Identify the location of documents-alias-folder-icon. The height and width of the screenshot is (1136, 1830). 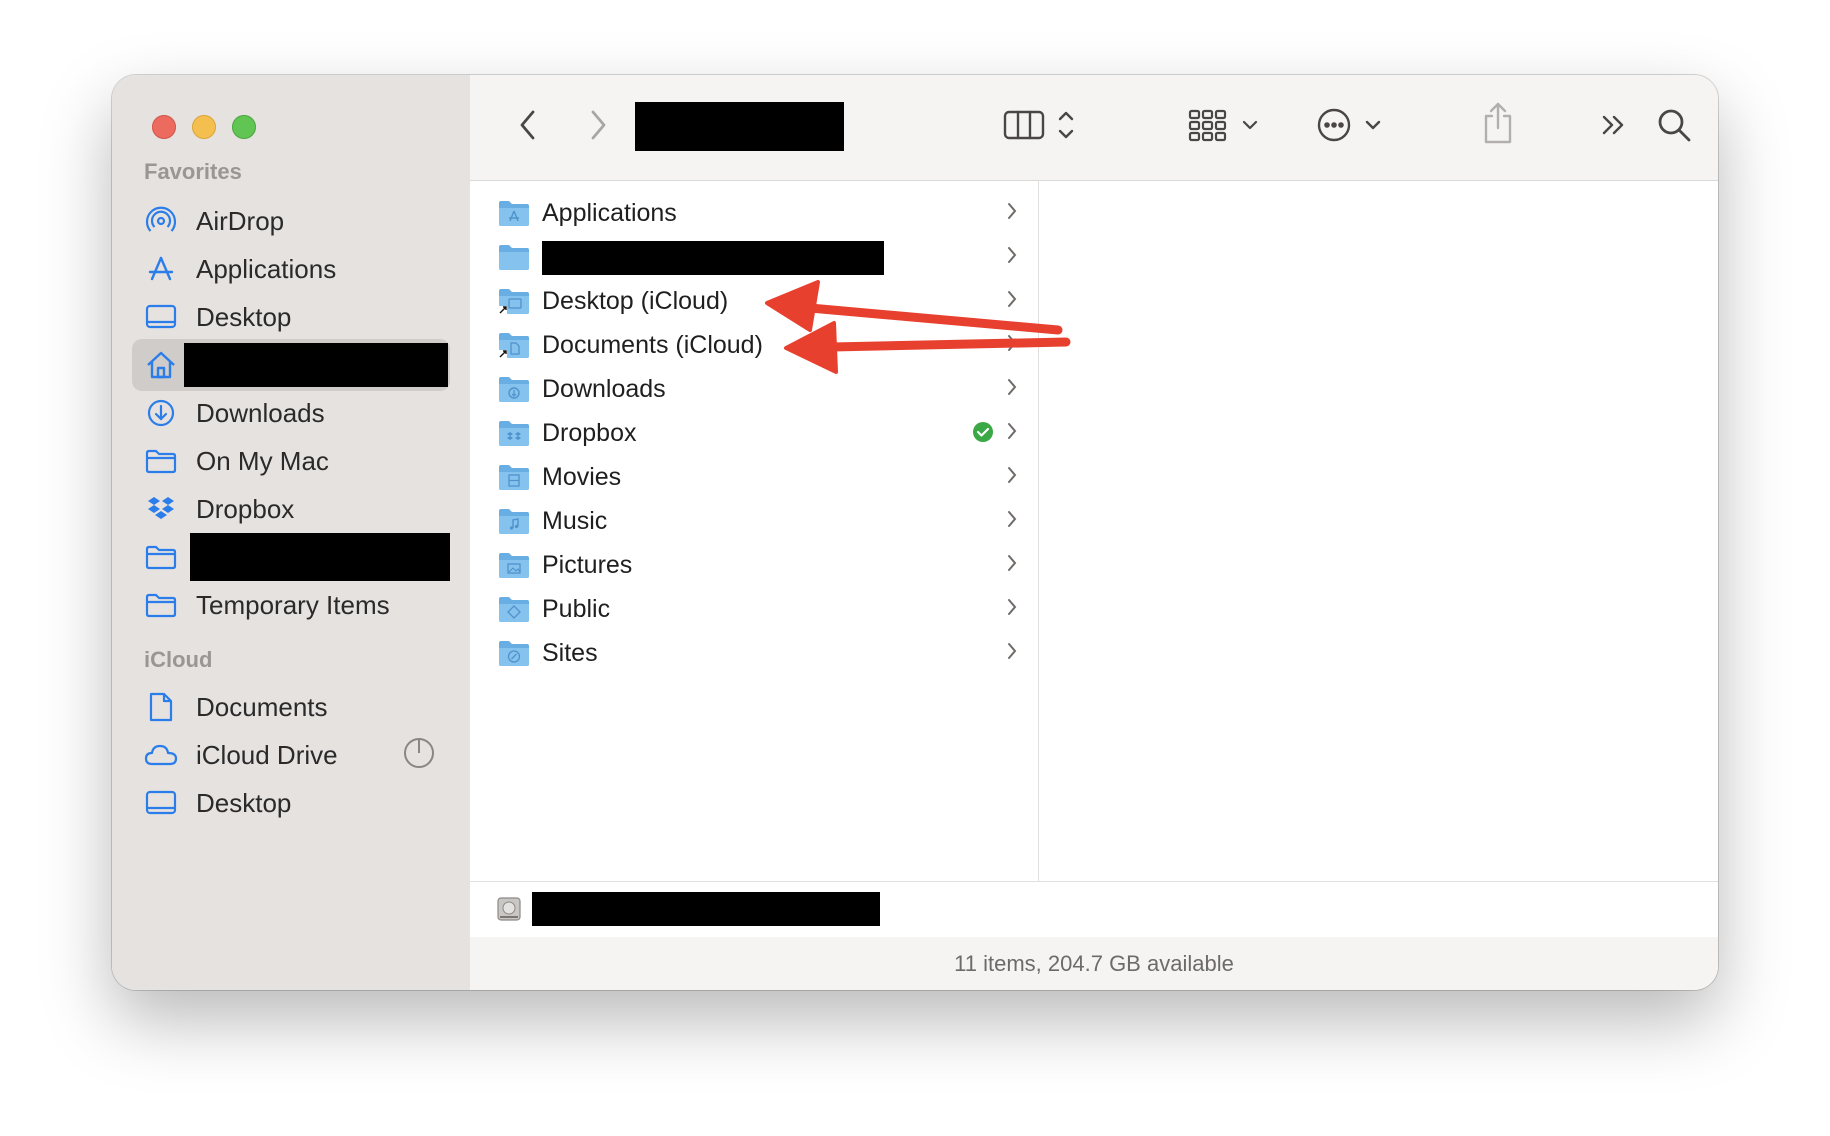
(514, 345).